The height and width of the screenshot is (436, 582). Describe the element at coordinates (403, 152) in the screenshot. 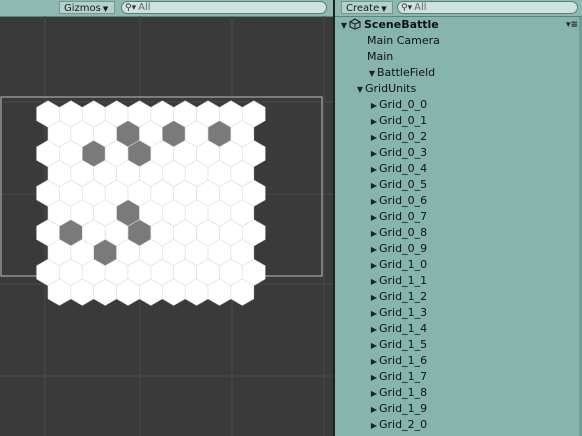

I see `hierarchy-item-label: Grid_0_3` at that location.